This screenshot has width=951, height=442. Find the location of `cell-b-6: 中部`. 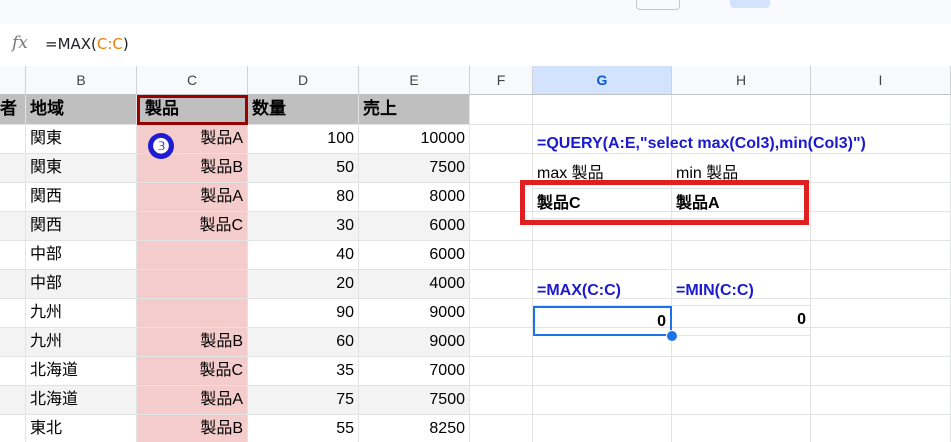

cell-b-6: 中部 is located at coordinates (81, 284).